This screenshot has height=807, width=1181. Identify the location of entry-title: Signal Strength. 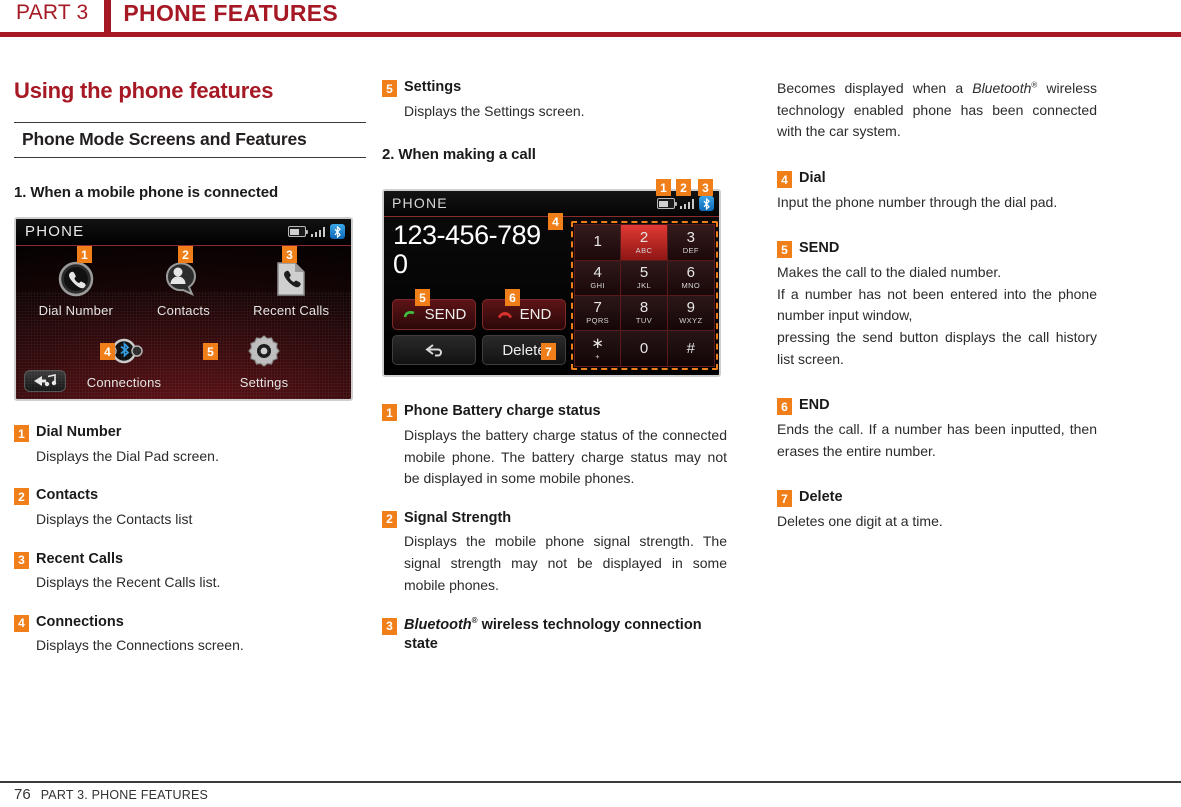
(458, 517).